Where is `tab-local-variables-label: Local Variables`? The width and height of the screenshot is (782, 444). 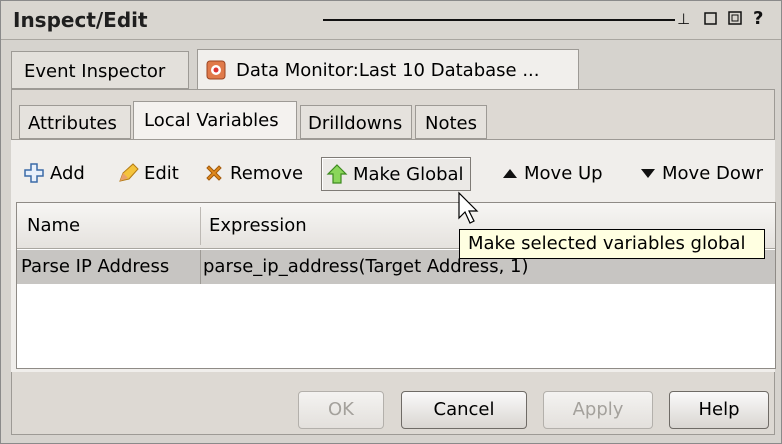 tab-local-variables-label: Local Variables is located at coordinates (211, 120).